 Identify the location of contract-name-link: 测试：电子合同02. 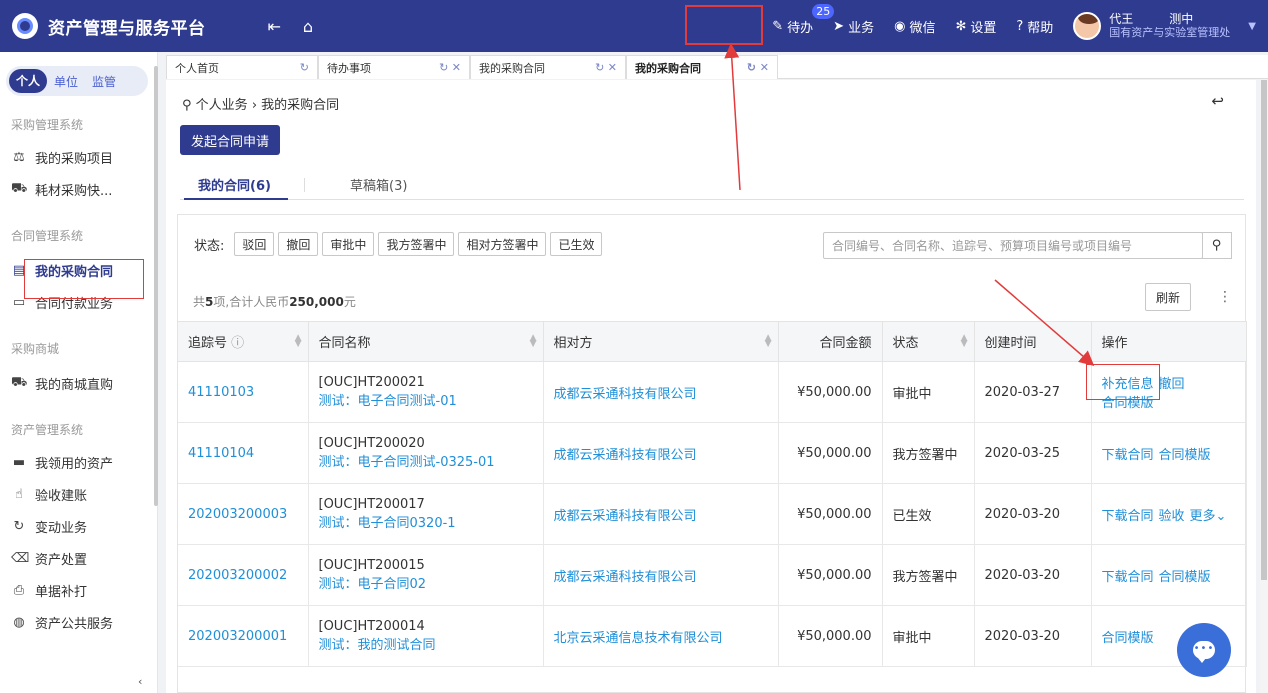
(426, 582).